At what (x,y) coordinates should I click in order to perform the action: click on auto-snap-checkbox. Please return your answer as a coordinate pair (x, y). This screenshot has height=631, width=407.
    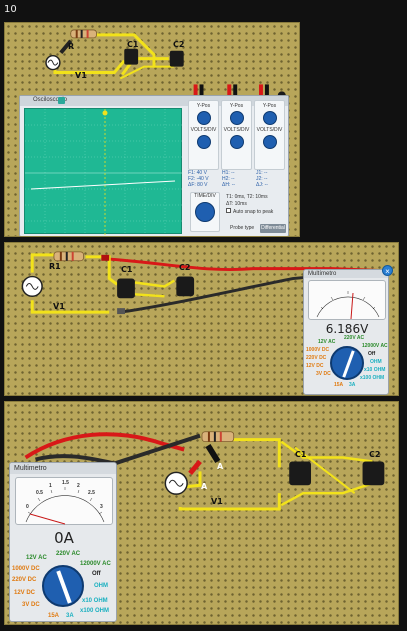
    Looking at the image, I should click on (228, 210).